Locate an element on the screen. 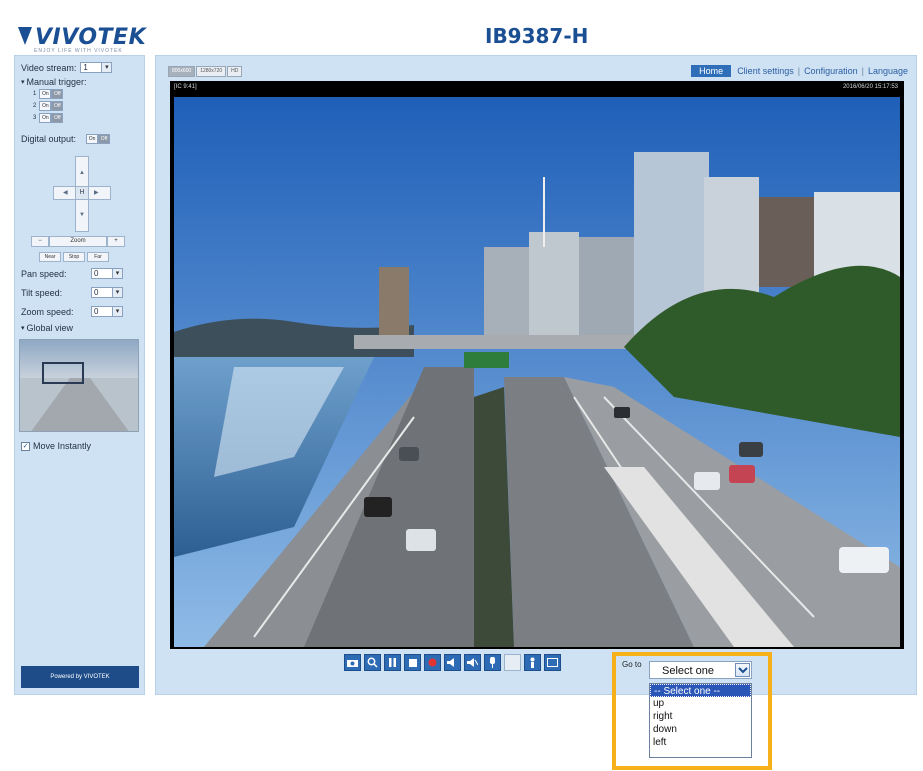 Image resolution: width=923 pixels, height=771 pixels. video-stream-select: 1 ▾ is located at coordinates (96, 67).